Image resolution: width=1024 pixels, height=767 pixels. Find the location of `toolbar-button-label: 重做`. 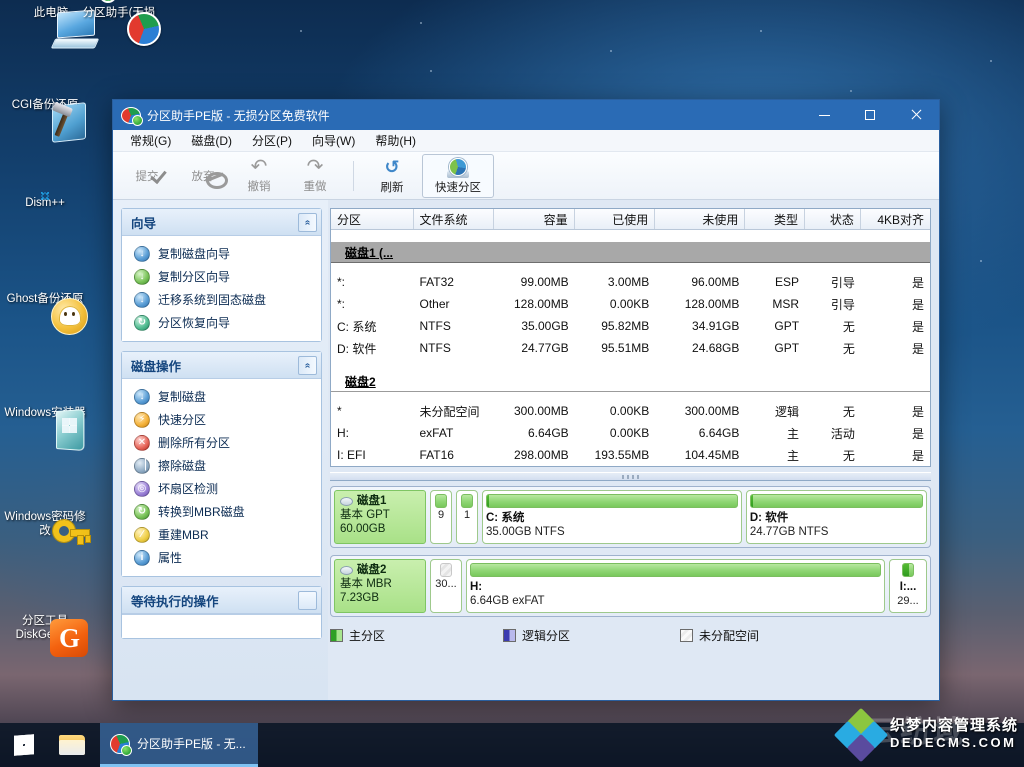

toolbar-button-label: 重做 is located at coordinates (315, 187).